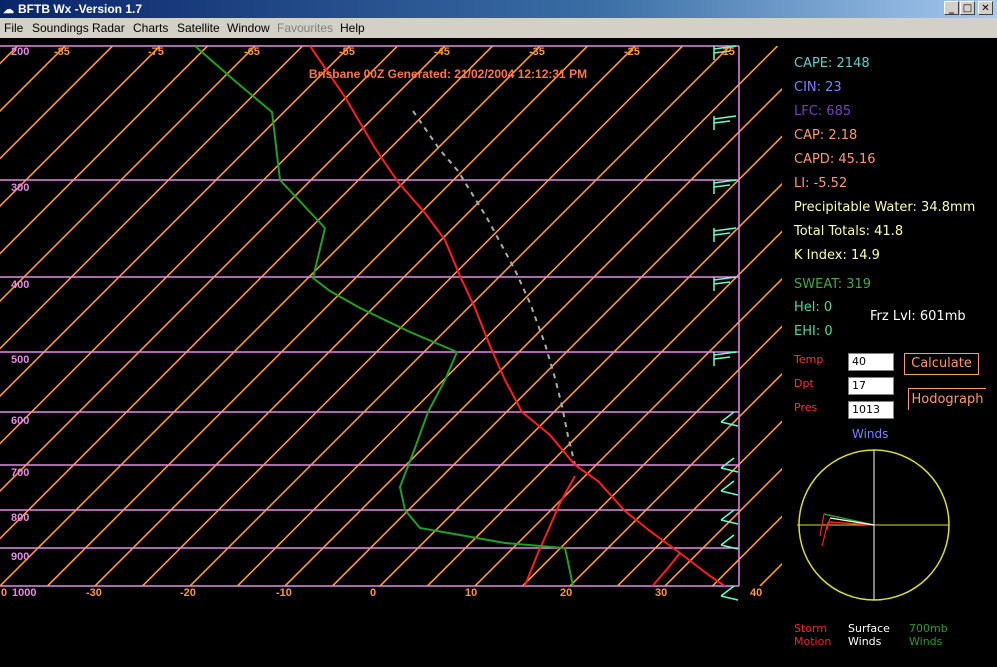  I want to click on capd-value: CAPD: 45.16, so click(835, 159).